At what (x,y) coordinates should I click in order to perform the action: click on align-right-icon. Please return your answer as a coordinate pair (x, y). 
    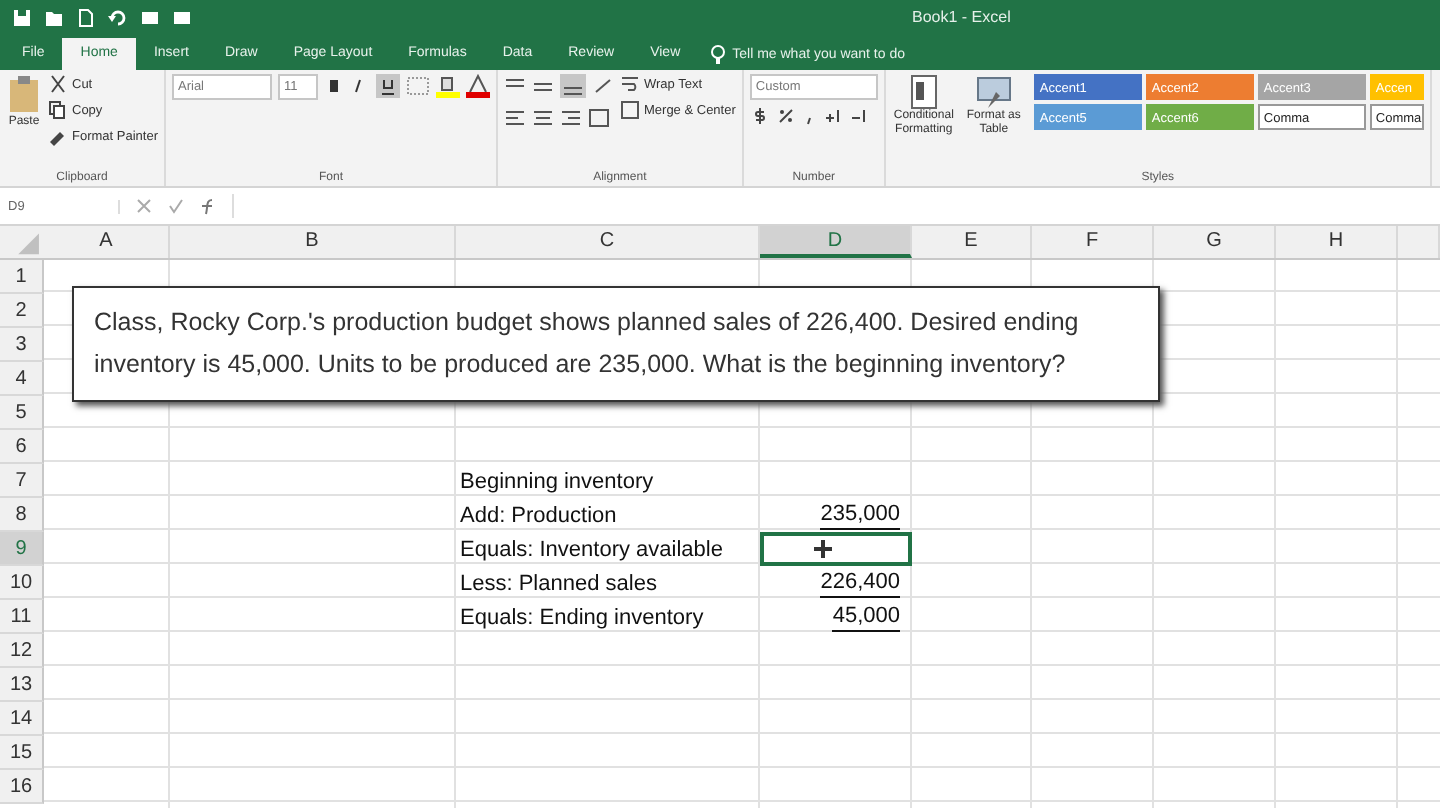
    Looking at the image, I should click on (571, 118).